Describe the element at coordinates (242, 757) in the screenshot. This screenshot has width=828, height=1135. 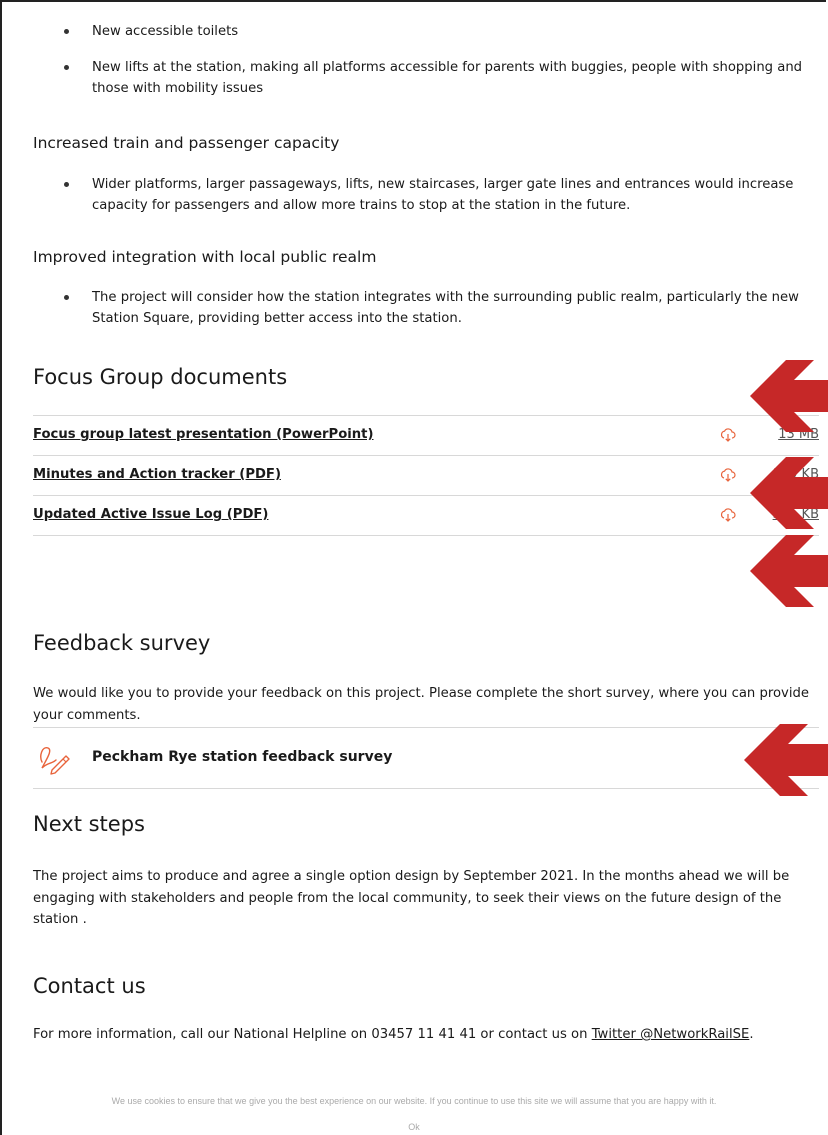
I see `survey-link-label: Peckham Rye station feedback survey` at that location.